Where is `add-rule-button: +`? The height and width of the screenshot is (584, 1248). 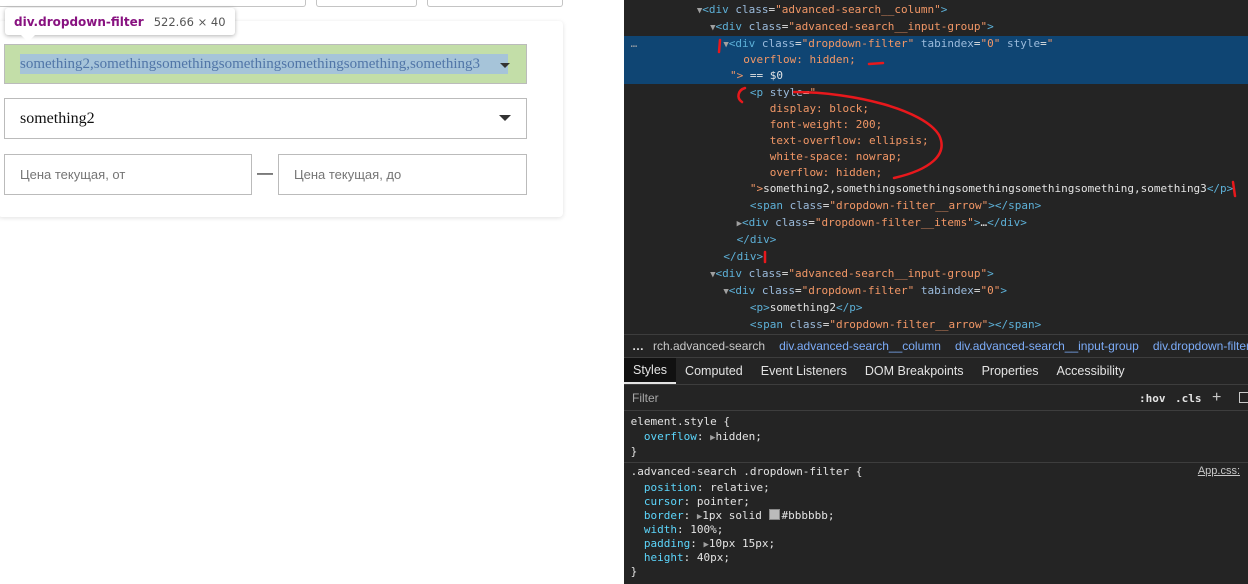 add-rule-button: + is located at coordinates (1216, 398).